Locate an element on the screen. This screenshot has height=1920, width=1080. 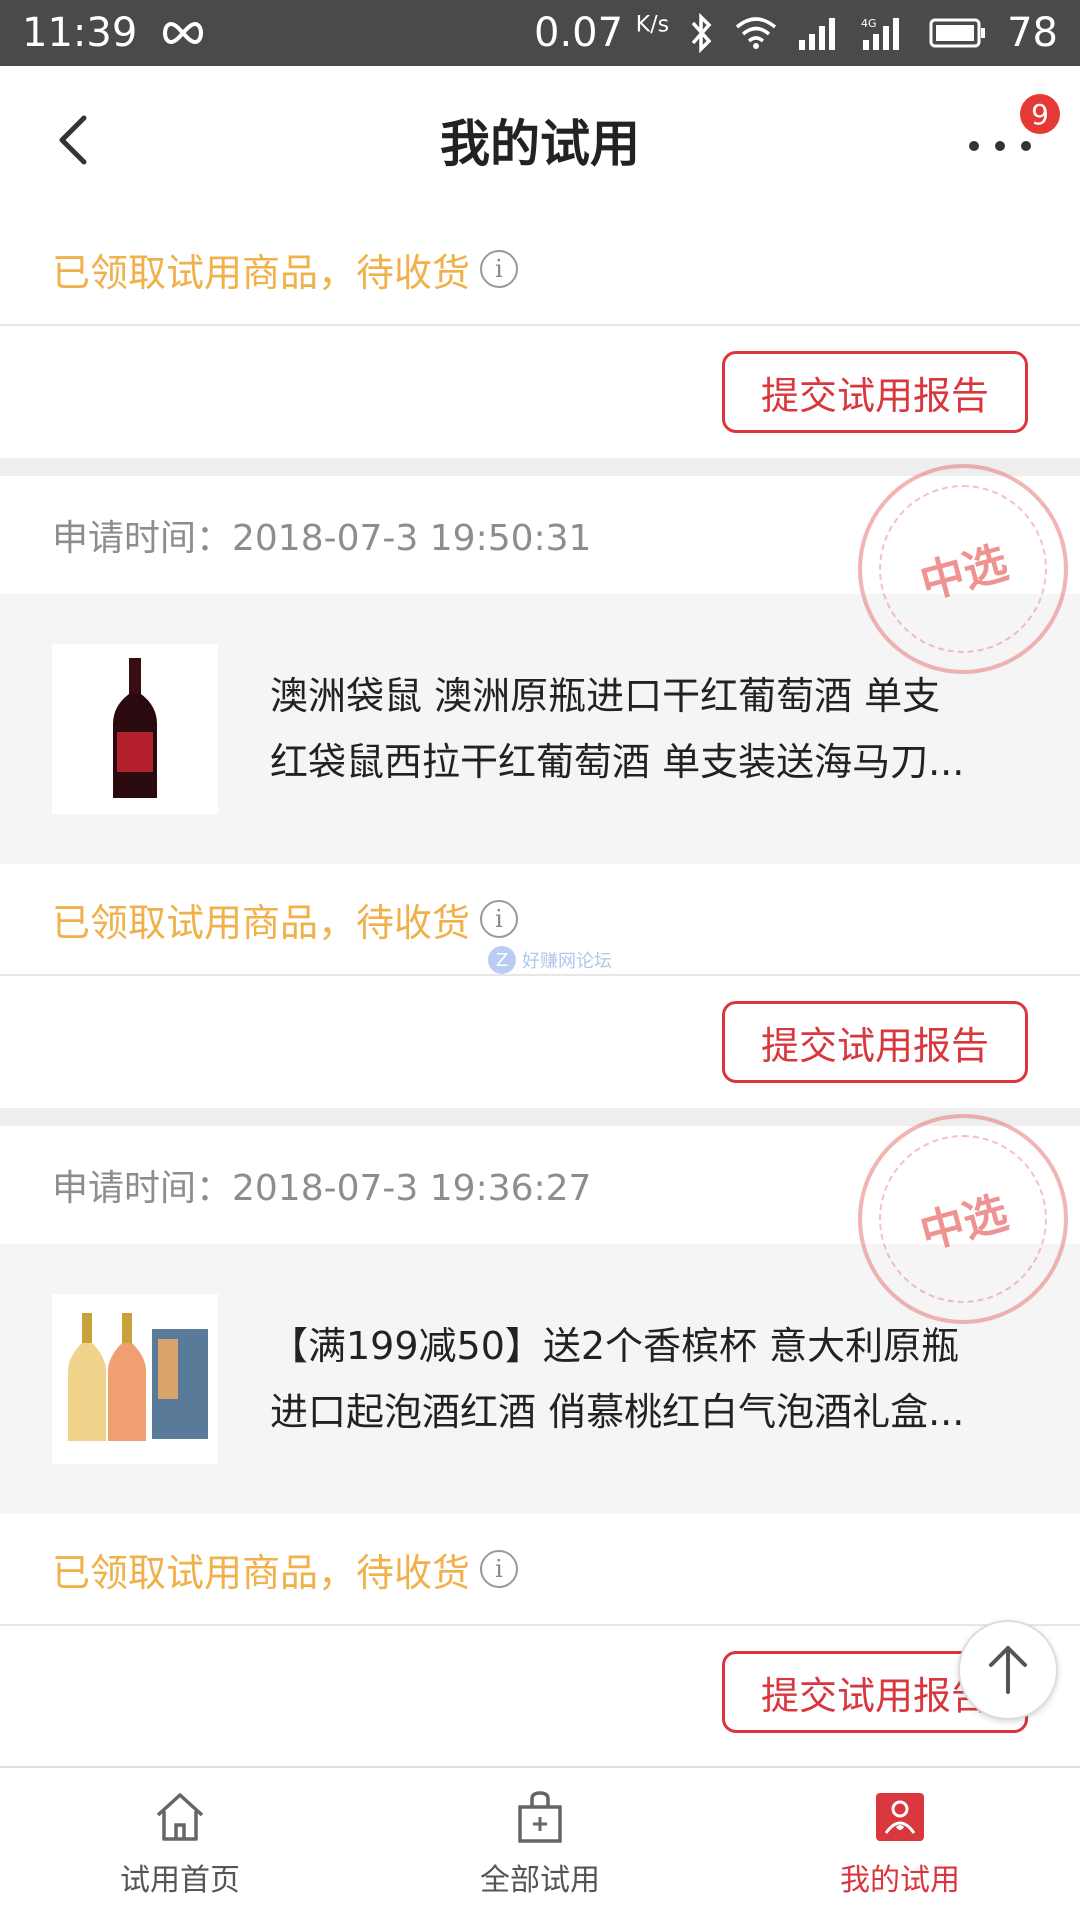
svg-text: 4G is located at coordinates (869, 23).